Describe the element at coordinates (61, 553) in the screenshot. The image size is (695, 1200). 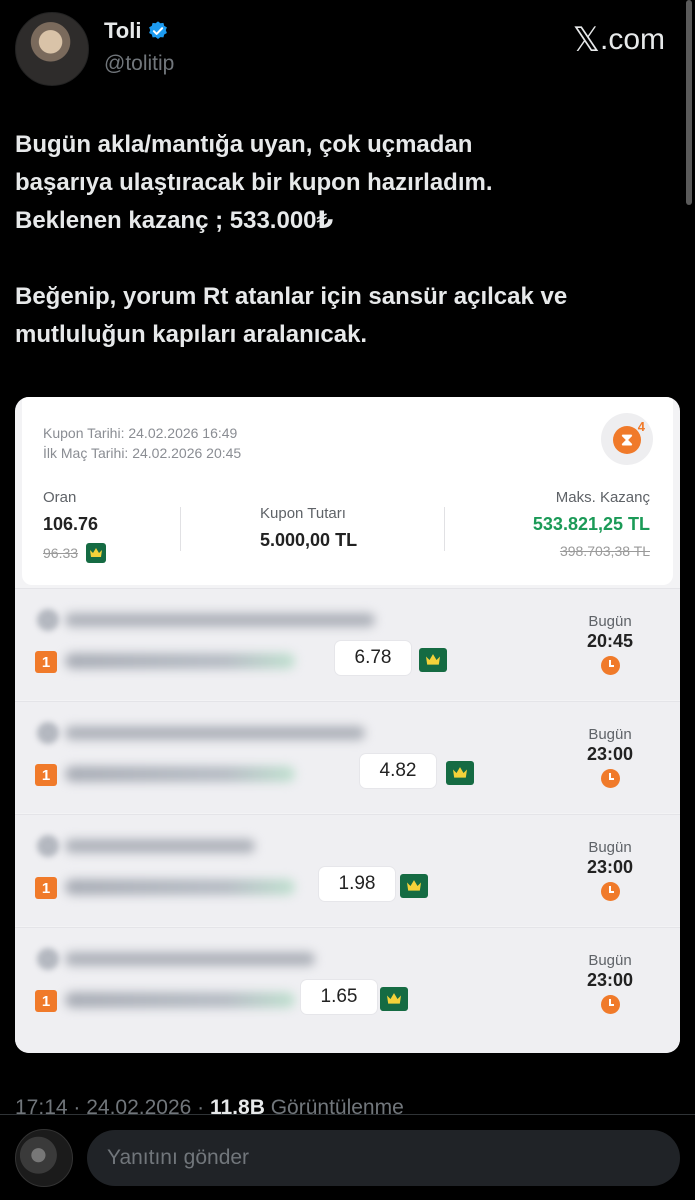
I see `odds-old-value: 96.33` at that location.